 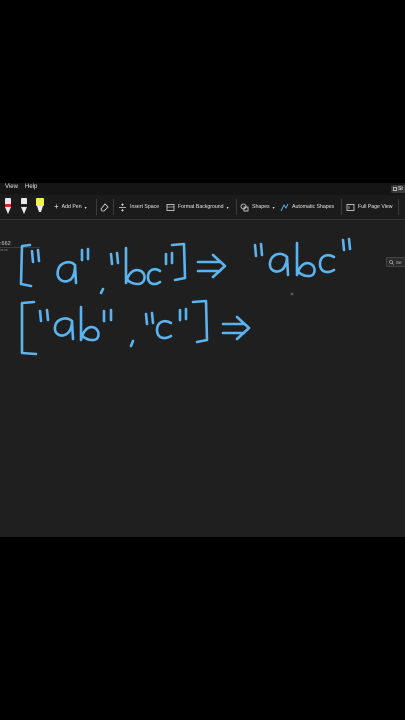 I want to click on share-label: St, so click(x=400, y=189).